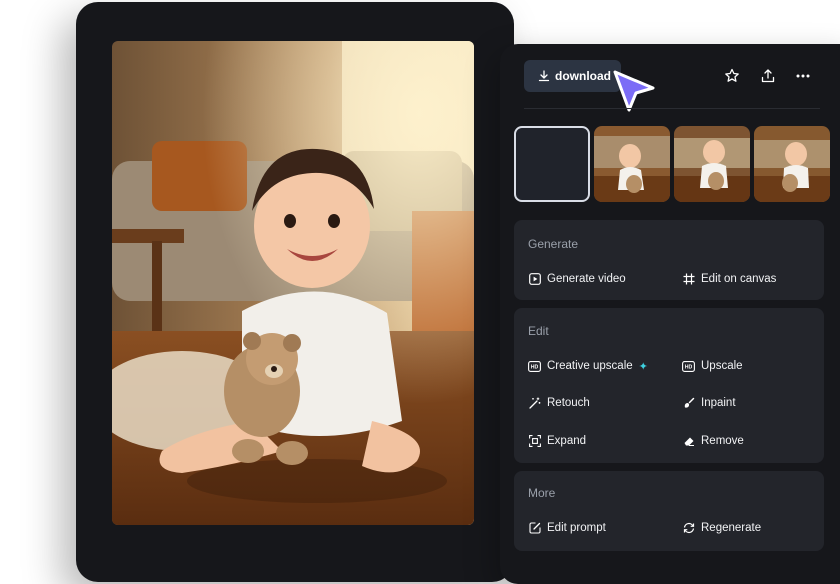 This screenshot has height=584, width=840. I want to click on generate-section: Generate Generate video Edit on canvas, so click(669, 260).